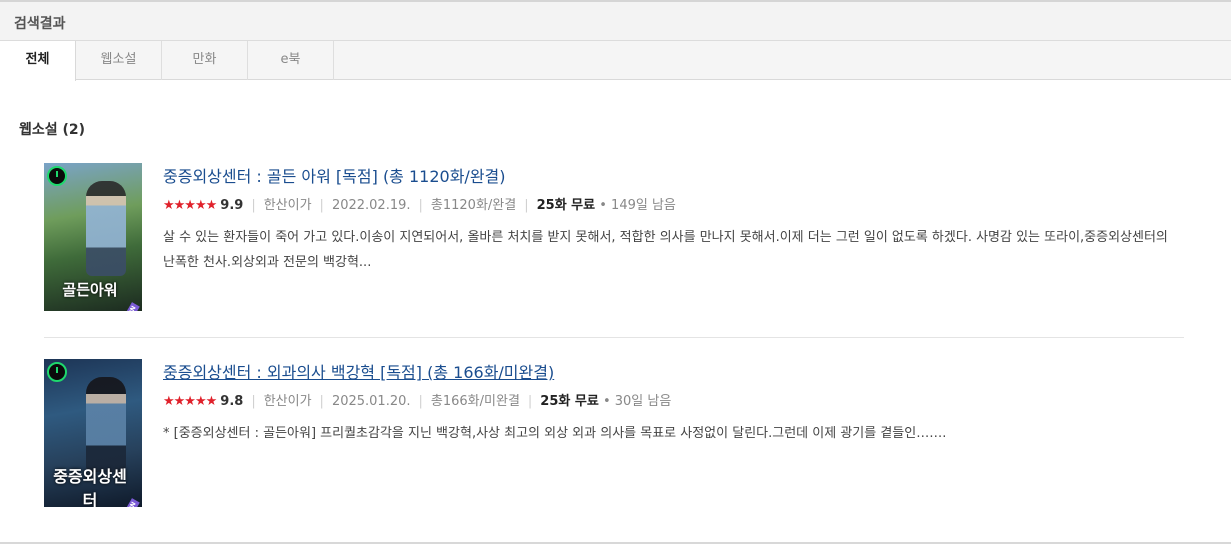 The height and width of the screenshot is (546, 1231). I want to click on episode-count: 총1120화/완결, so click(473, 205).